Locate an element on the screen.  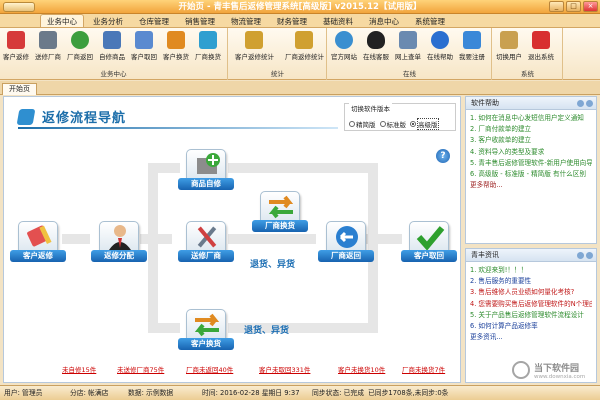
online-service-button: 在线客服 is located at coordinates (376, 46).